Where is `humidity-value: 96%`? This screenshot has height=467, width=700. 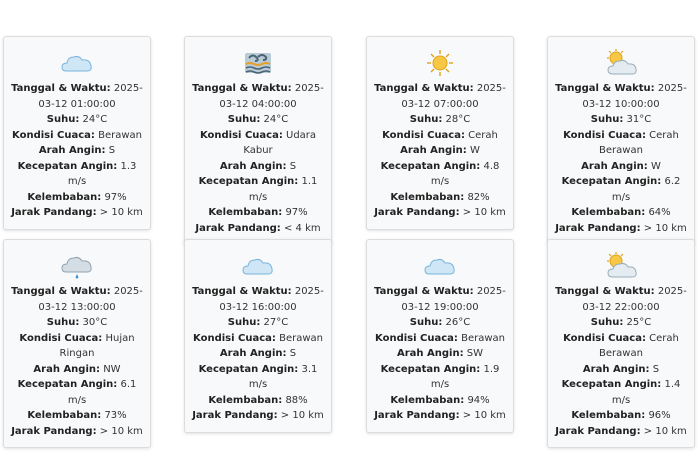
humidity-value: 96% is located at coordinates (659, 415).